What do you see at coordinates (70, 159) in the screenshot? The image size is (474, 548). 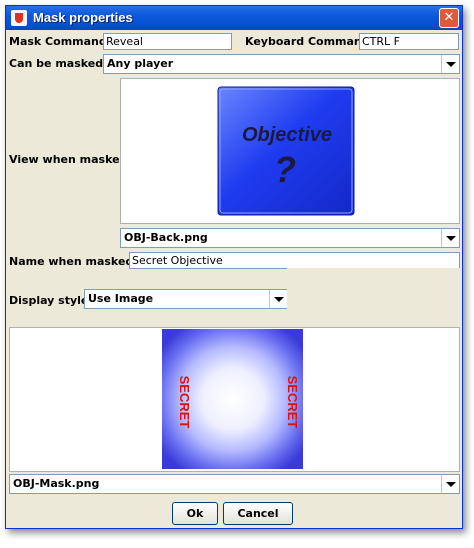 I see `view-when-masked-label: View when masked:` at bounding box center [70, 159].